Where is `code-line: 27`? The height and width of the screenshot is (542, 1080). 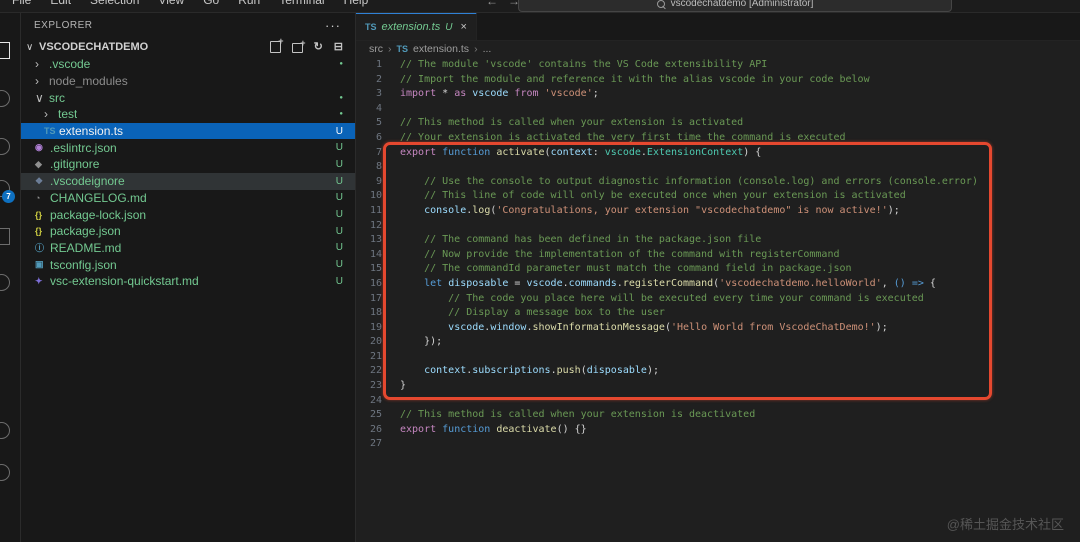
code-line: 27 is located at coordinates (718, 444).